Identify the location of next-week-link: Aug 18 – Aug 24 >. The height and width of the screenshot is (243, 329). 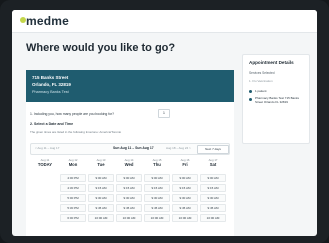
(178, 148).